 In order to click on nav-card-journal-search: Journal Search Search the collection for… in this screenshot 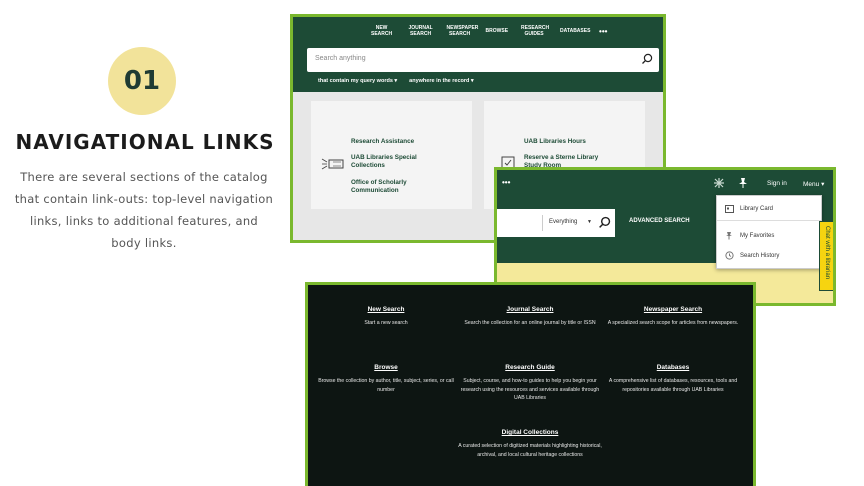, I will do `click(530, 316)`.